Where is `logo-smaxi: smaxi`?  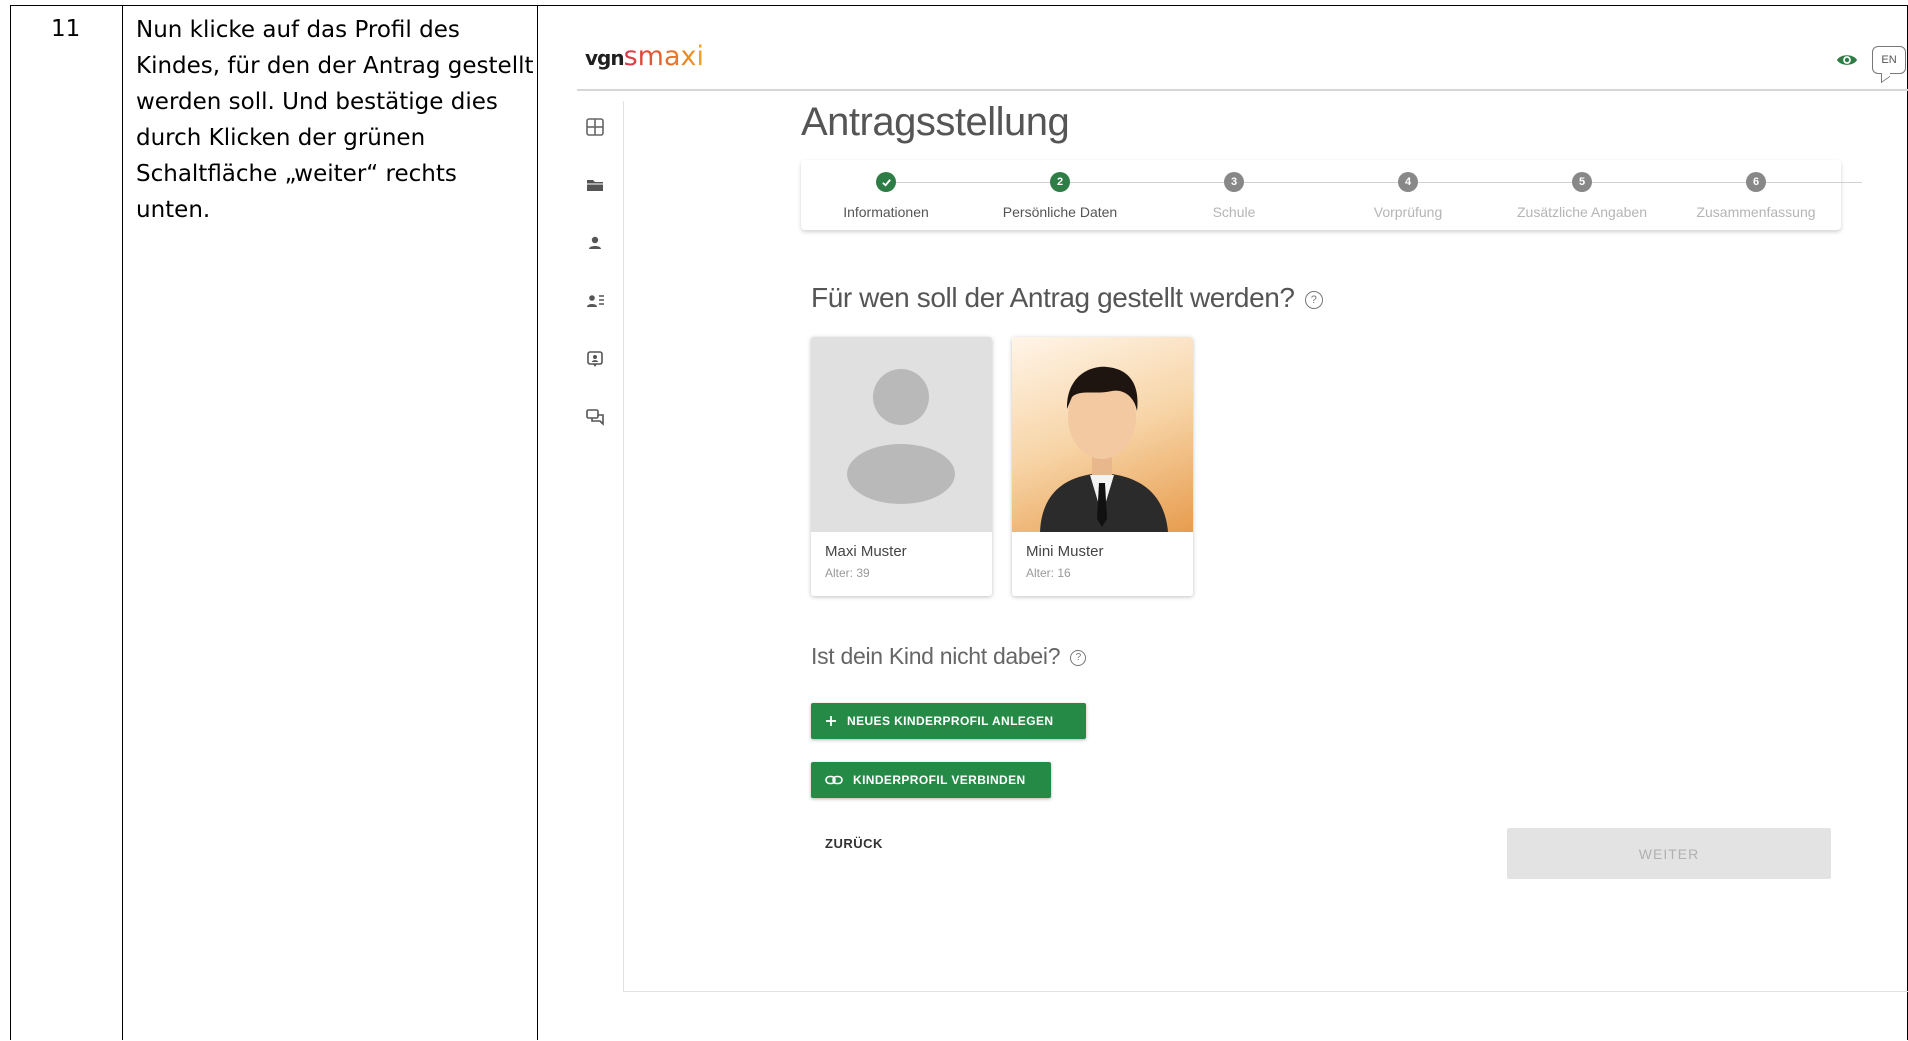 logo-smaxi: smaxi is located at coordinates (663, 56).